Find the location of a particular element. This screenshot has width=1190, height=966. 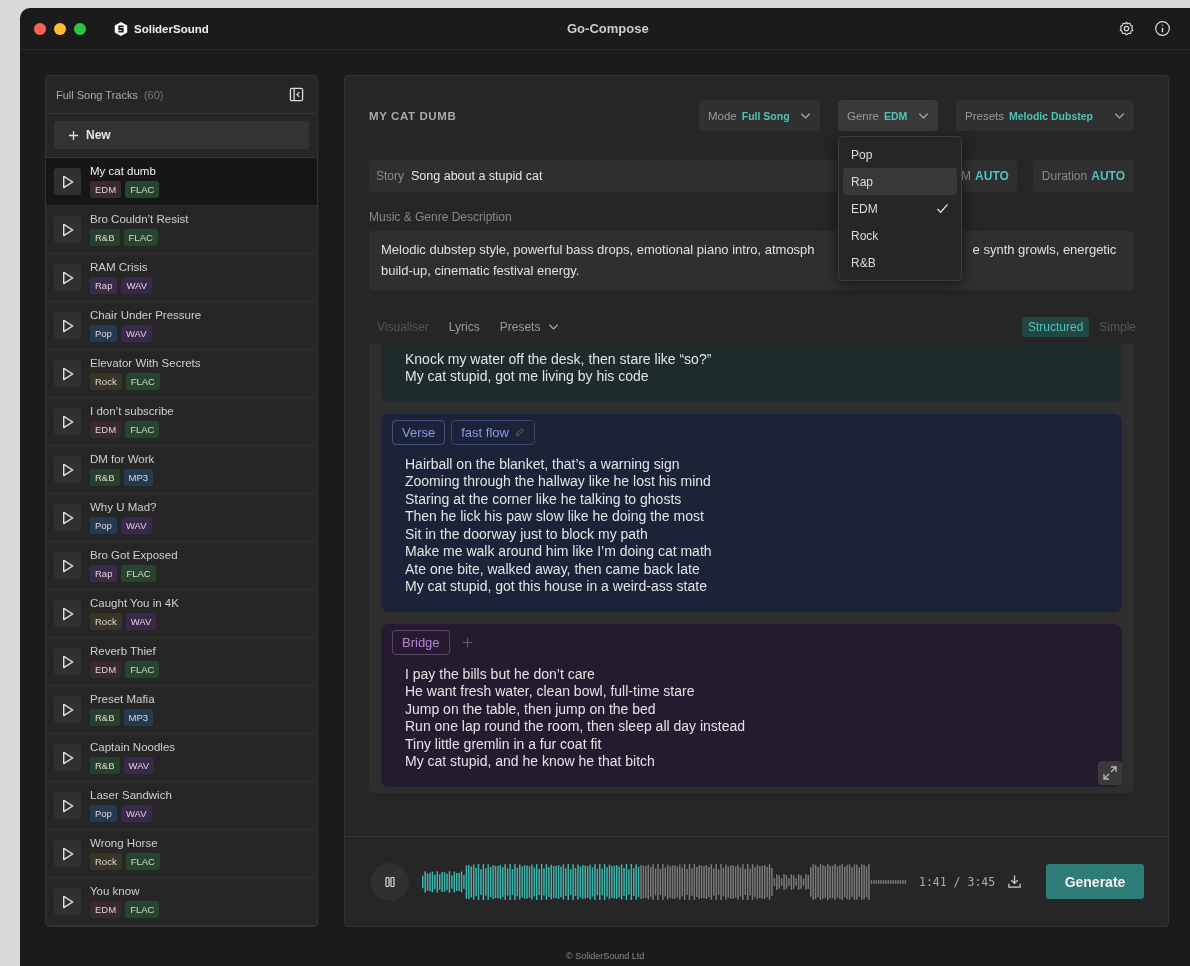

info-icon is located at coordinates (1162, 28).